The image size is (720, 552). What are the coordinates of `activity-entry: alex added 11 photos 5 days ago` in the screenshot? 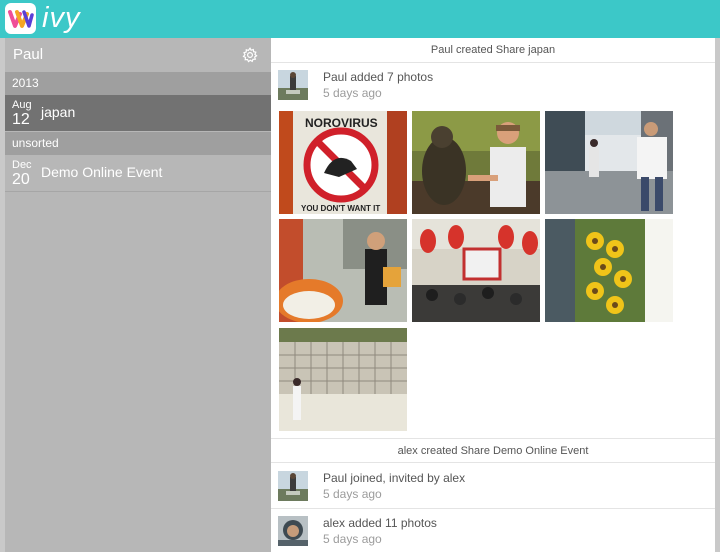 It's located at (493, 534).